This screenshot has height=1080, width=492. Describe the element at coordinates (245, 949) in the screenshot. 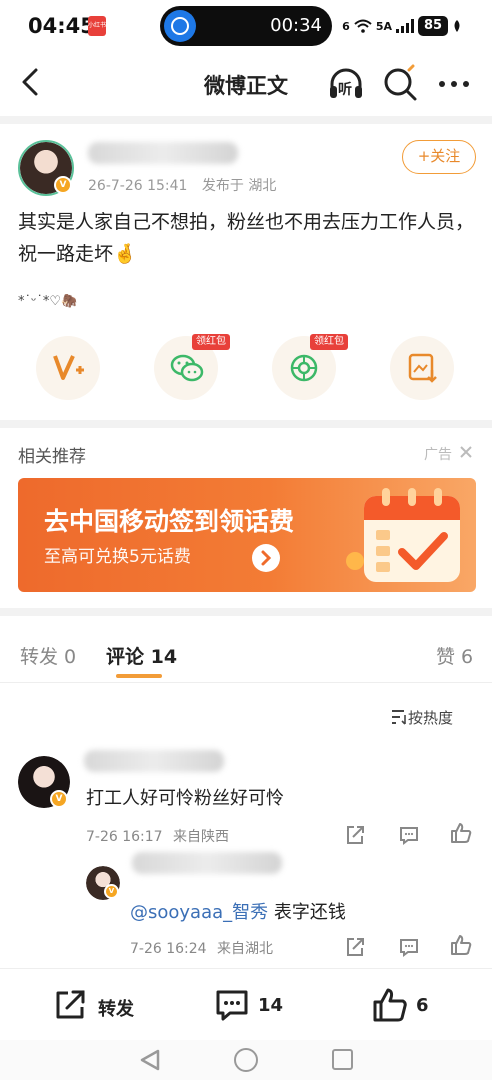

I see `reply-from: 来自湖北` at that location.